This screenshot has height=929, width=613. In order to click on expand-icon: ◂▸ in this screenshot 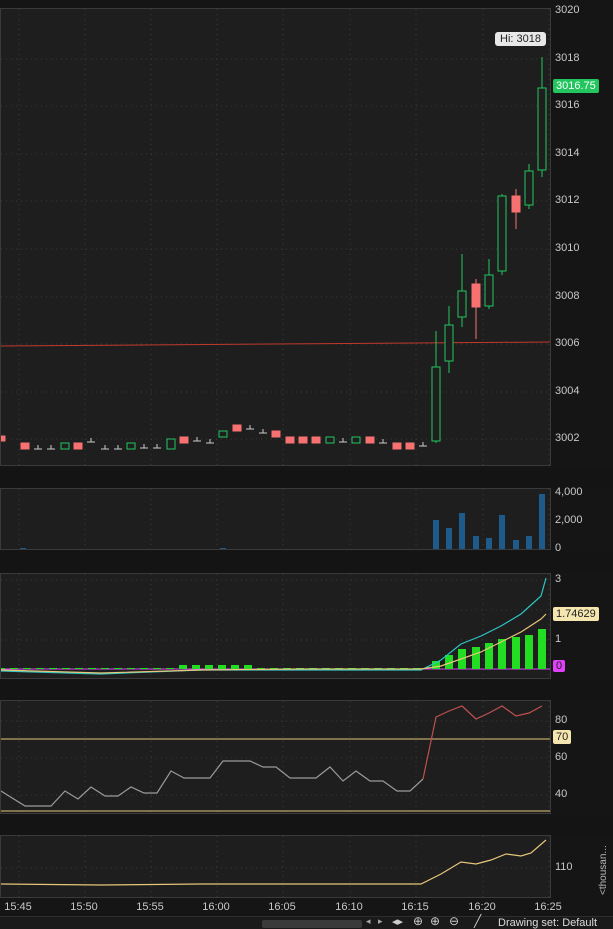, I will do `click(397, 921)`.